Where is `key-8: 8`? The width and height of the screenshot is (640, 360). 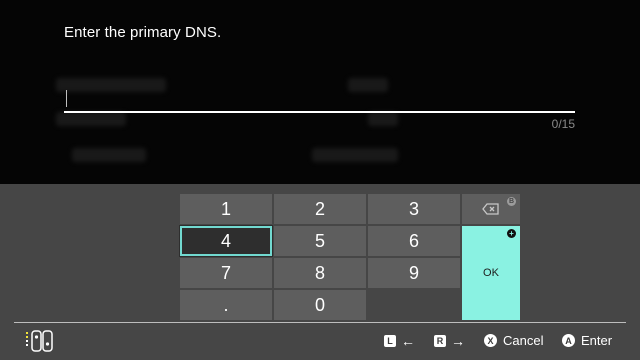 key-8: 8 is located at coordinates (320, 273).